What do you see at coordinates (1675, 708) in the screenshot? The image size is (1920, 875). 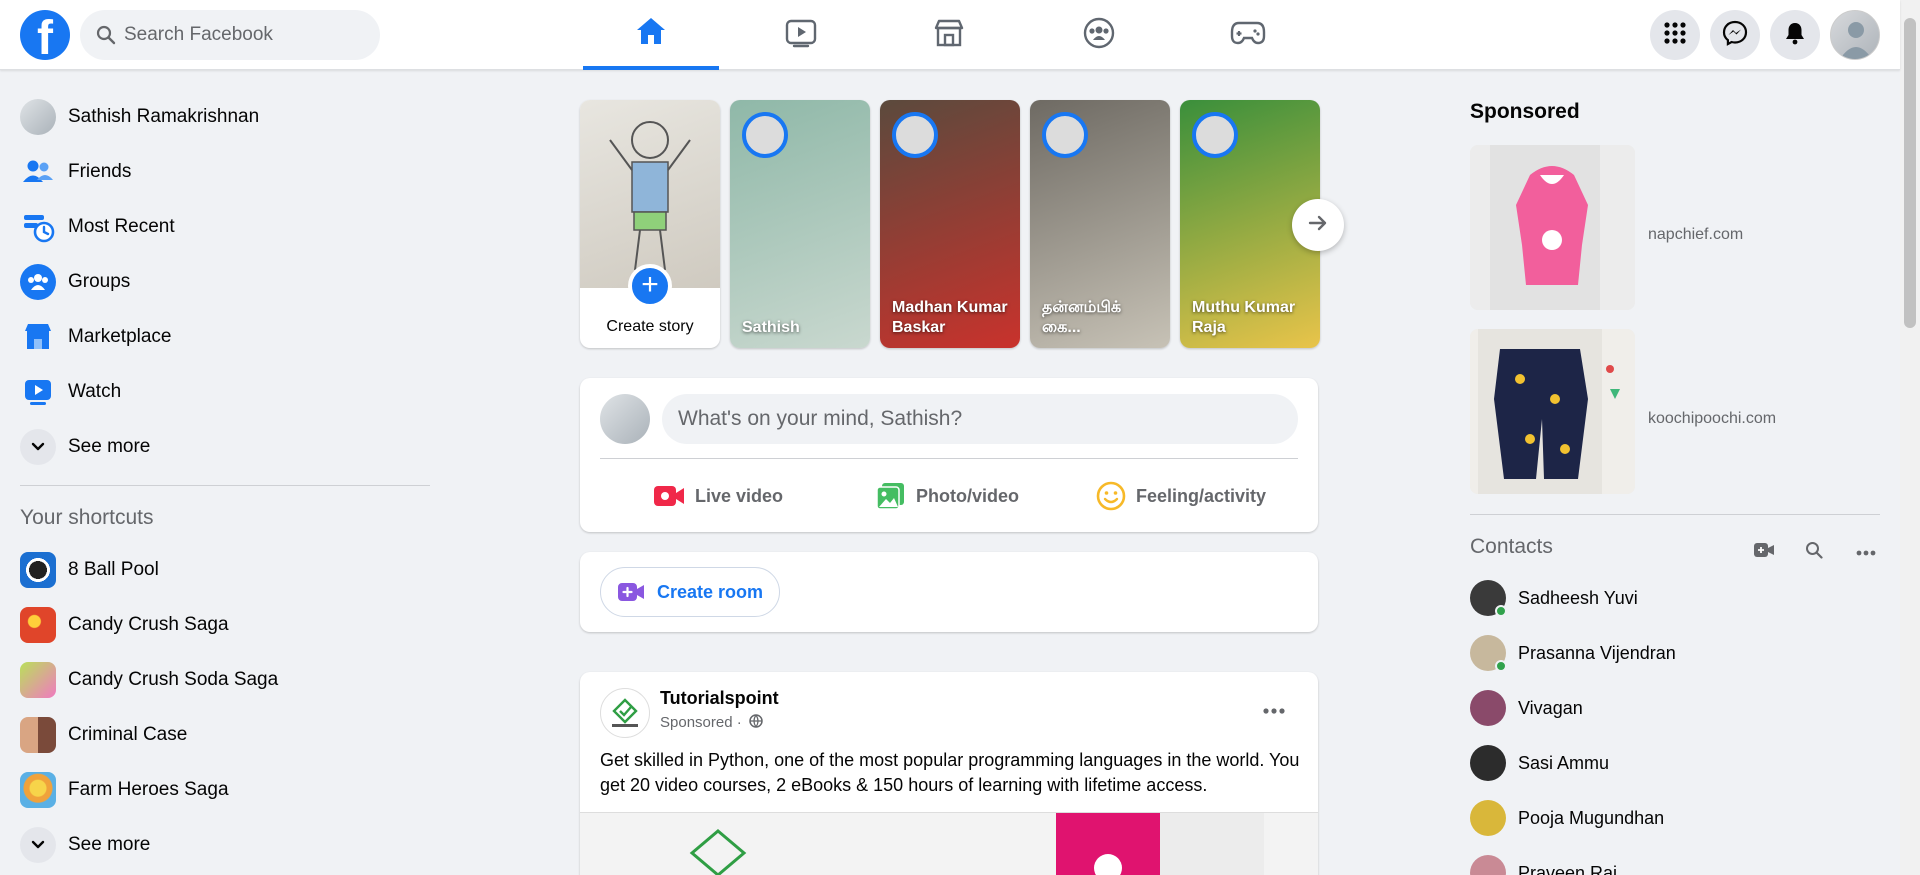 I see `contact-item: Vivagan` at bounding box center [1675, 708].